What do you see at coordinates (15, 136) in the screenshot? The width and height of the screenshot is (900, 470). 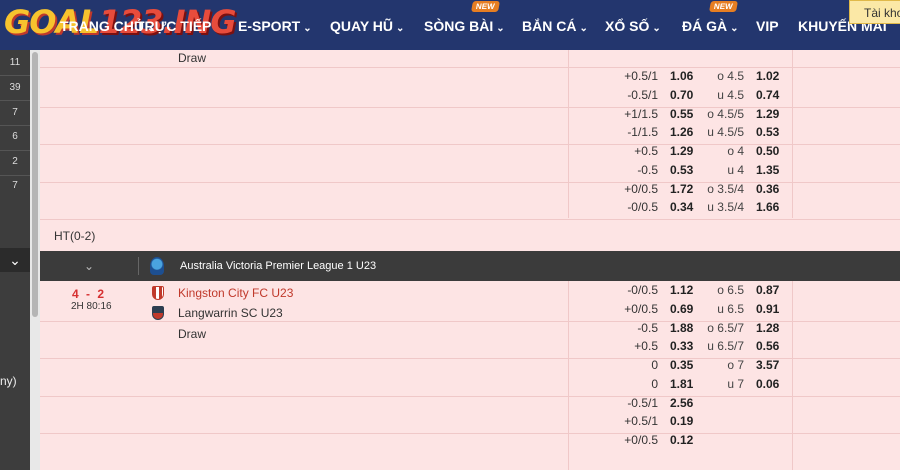 I see `league-count: 6` at bounding box center [15, 136].